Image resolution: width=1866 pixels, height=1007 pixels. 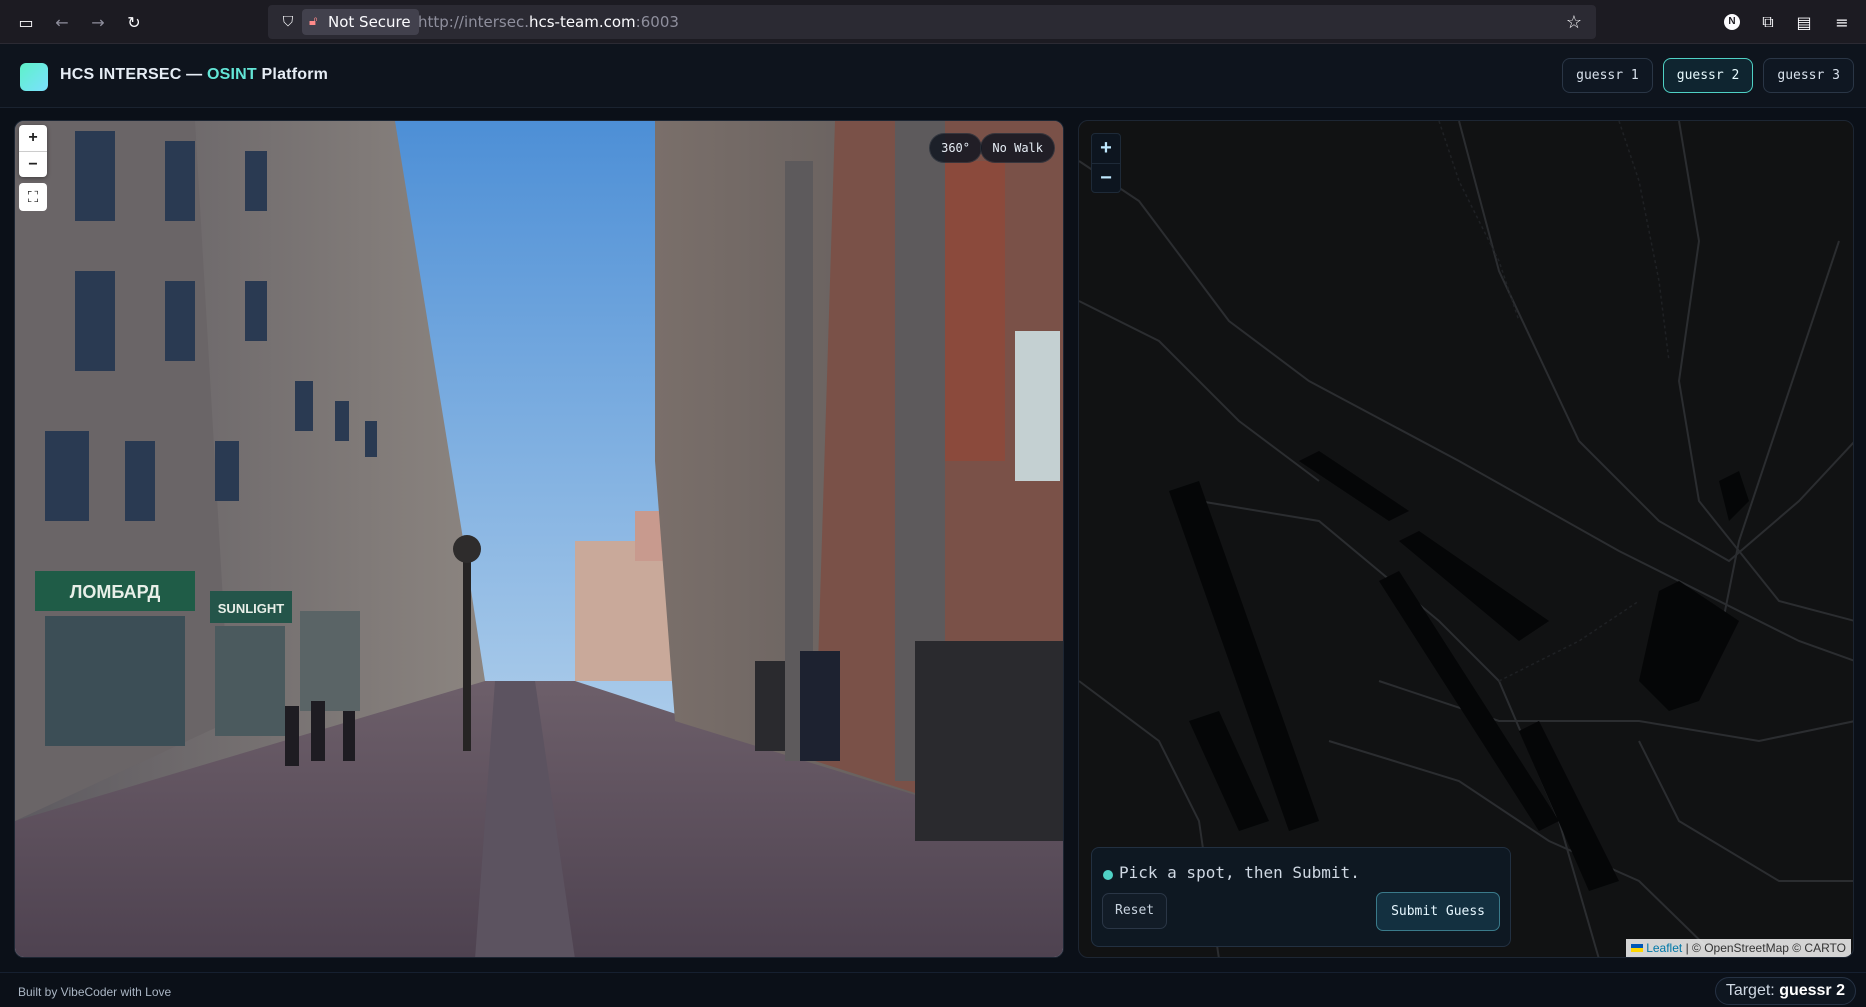 What do you see at coordinates (33, 164) in the screenshot?
I see `panorama-zoom-out-button: −` at bounding box center [33, 164].